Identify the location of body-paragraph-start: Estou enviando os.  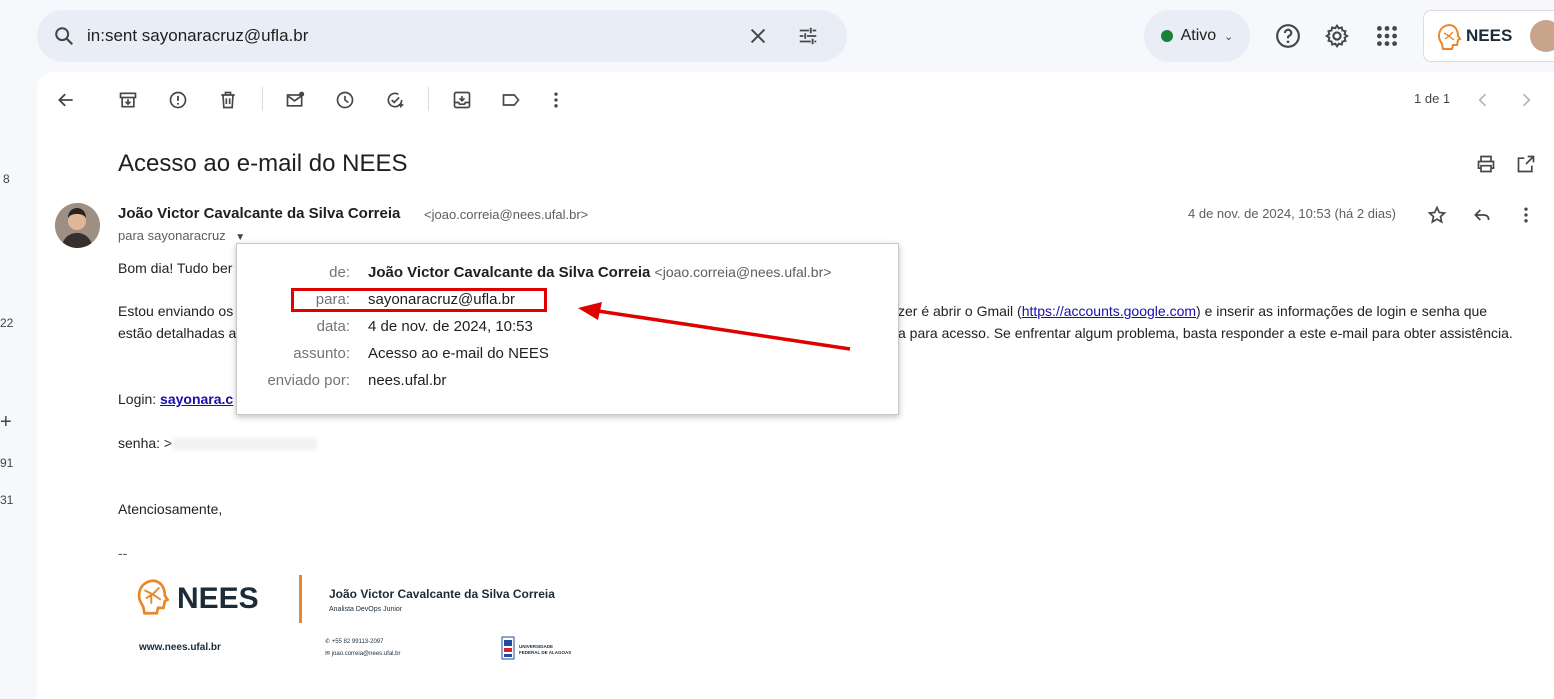
(176, 311).